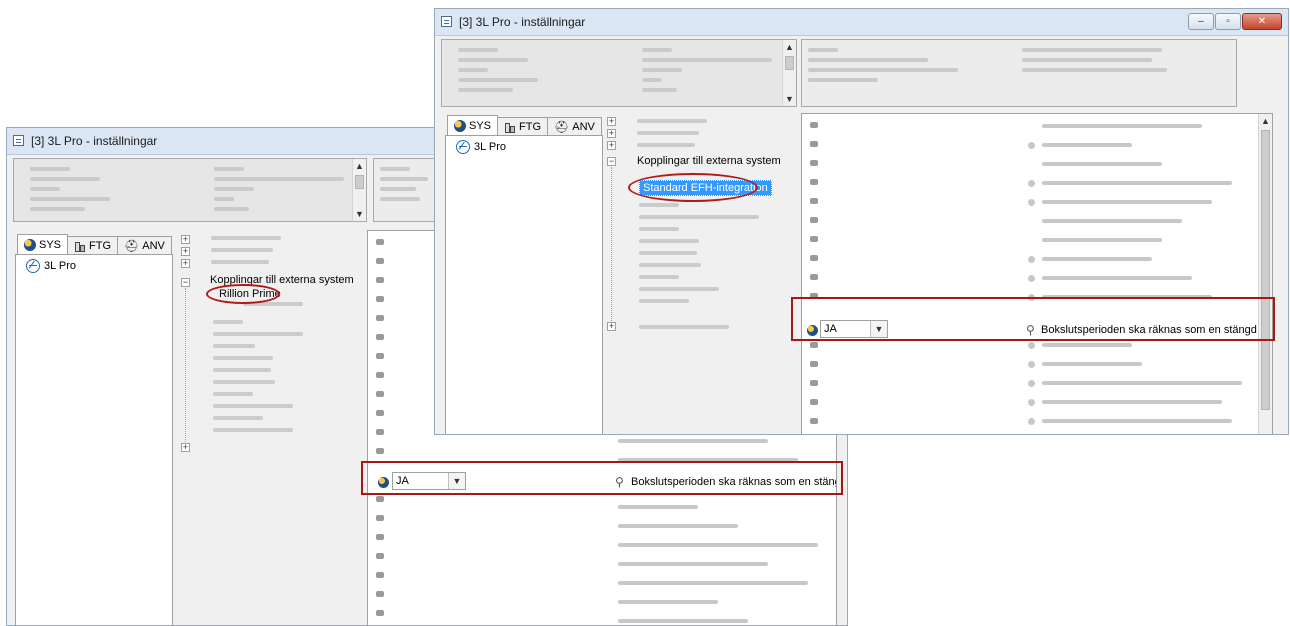 The image size is (1290, 626). I want to click on minimize-button: –, so click(1201, 21).